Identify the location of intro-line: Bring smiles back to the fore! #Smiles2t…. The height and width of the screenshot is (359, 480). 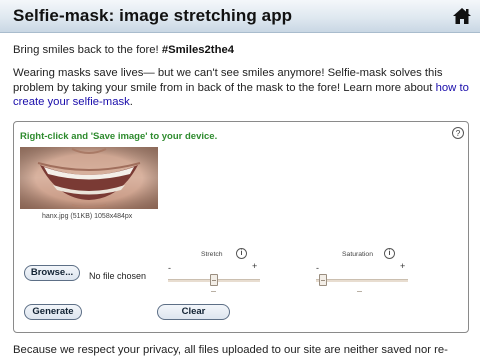
(240, 50).